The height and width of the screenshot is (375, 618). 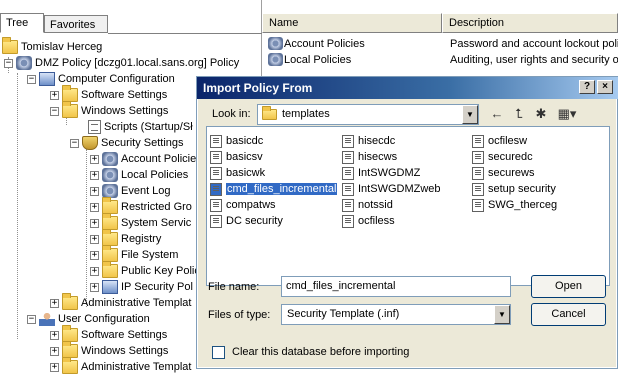 What do you see at coordinates (120, 302) in the screenshot?
I see `tree-node-administrative-templates: + Administrative Templat` at bounding box center [120, 302].